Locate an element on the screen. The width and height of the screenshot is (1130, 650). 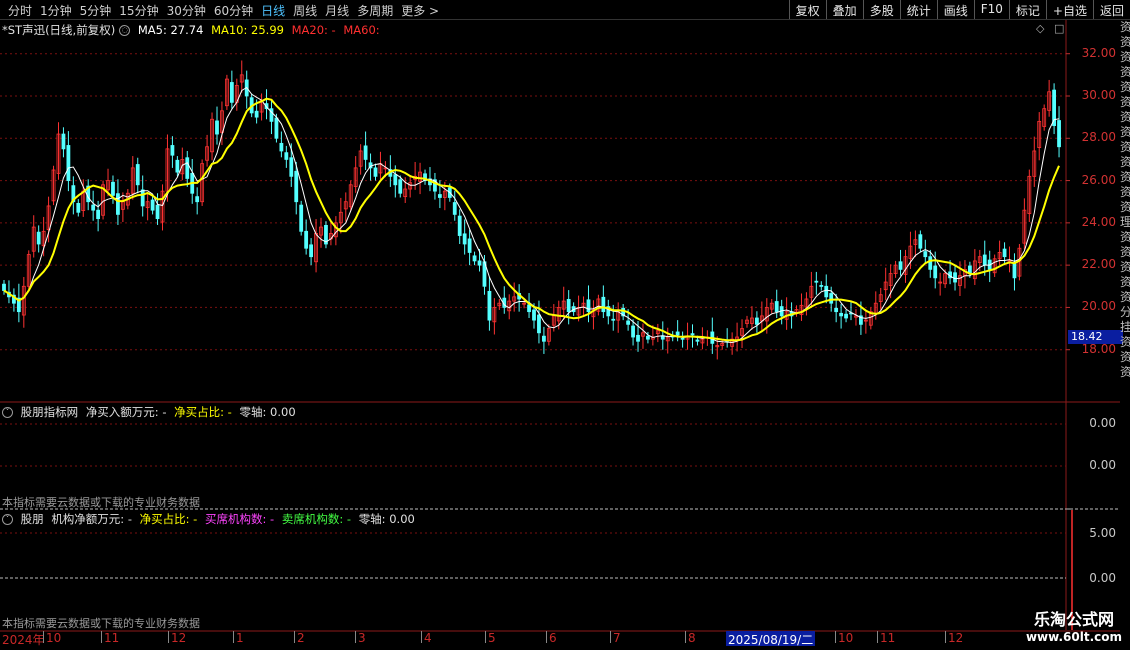
panel1-axis-top: 0.00 is located at coordinates (1102, 423).